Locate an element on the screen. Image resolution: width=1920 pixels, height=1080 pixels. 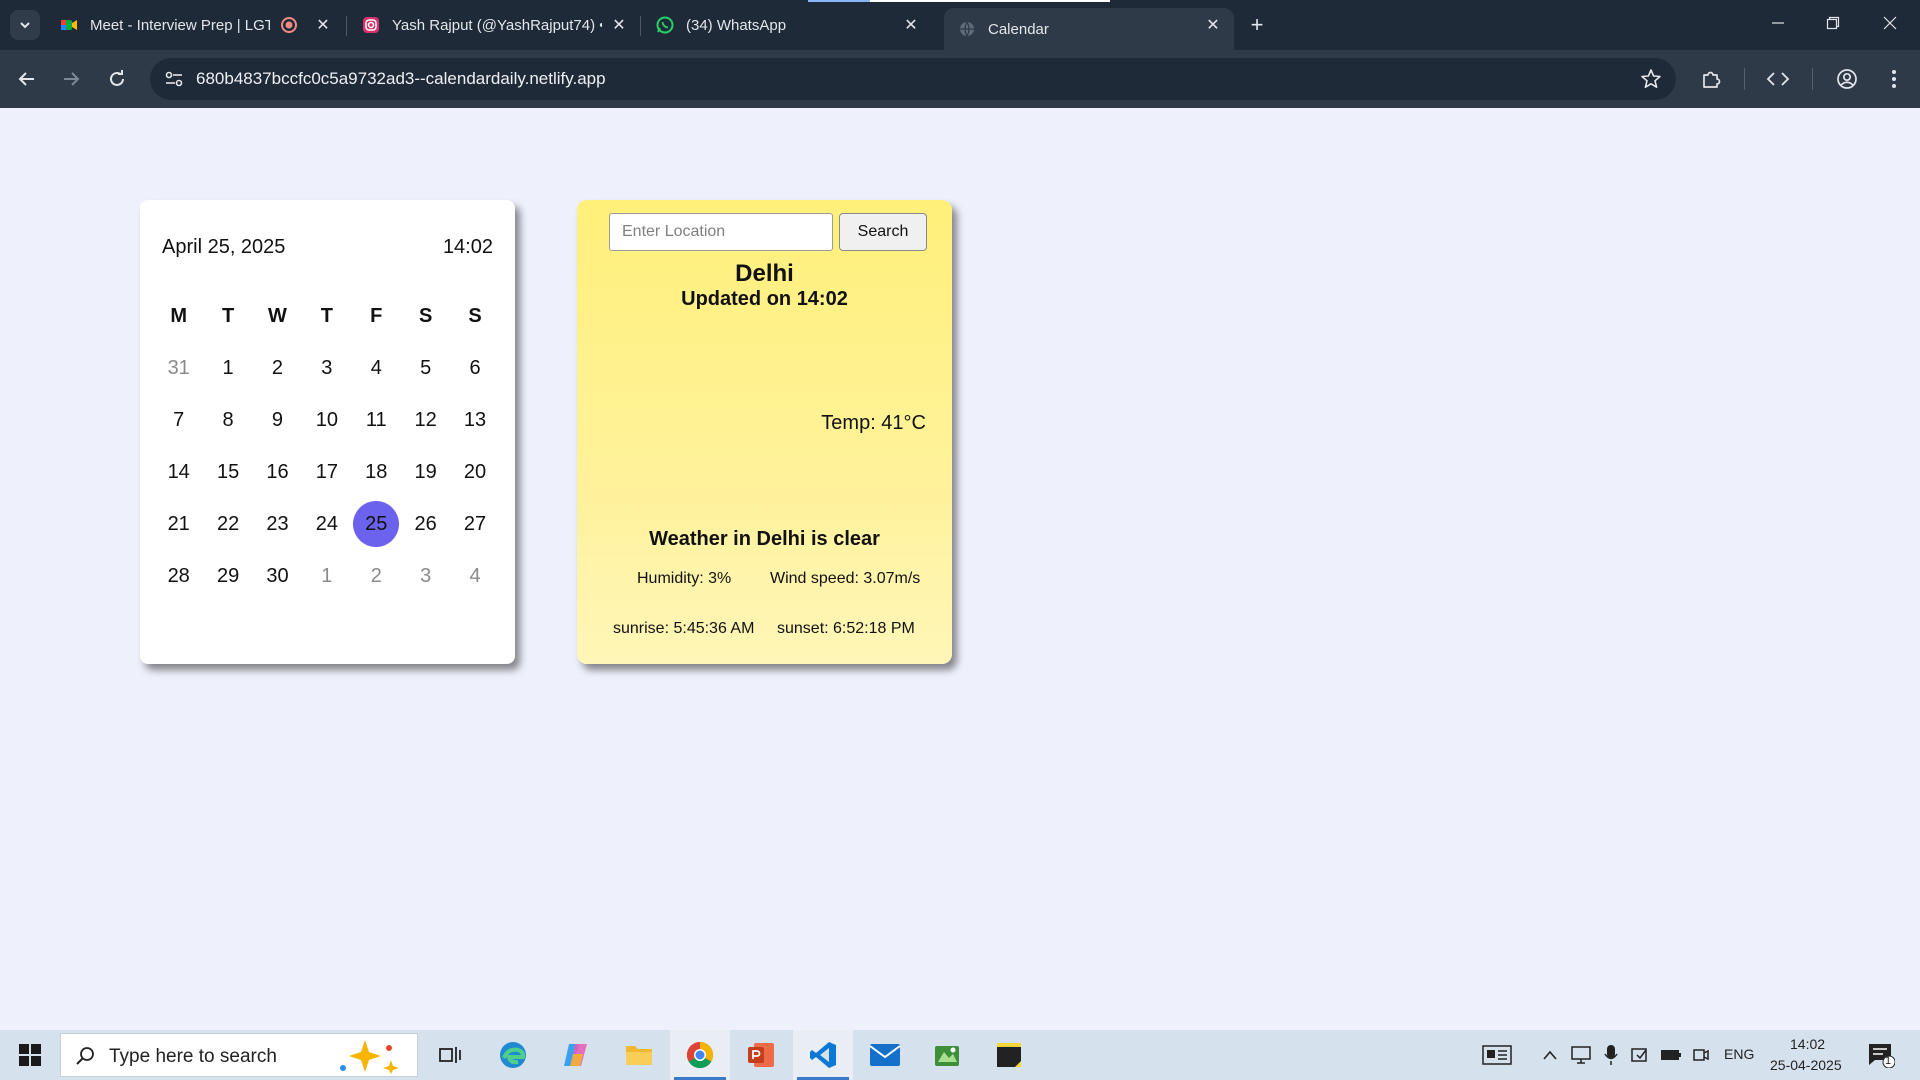
calendar-day: 6 is located at coordinates (474, 368).